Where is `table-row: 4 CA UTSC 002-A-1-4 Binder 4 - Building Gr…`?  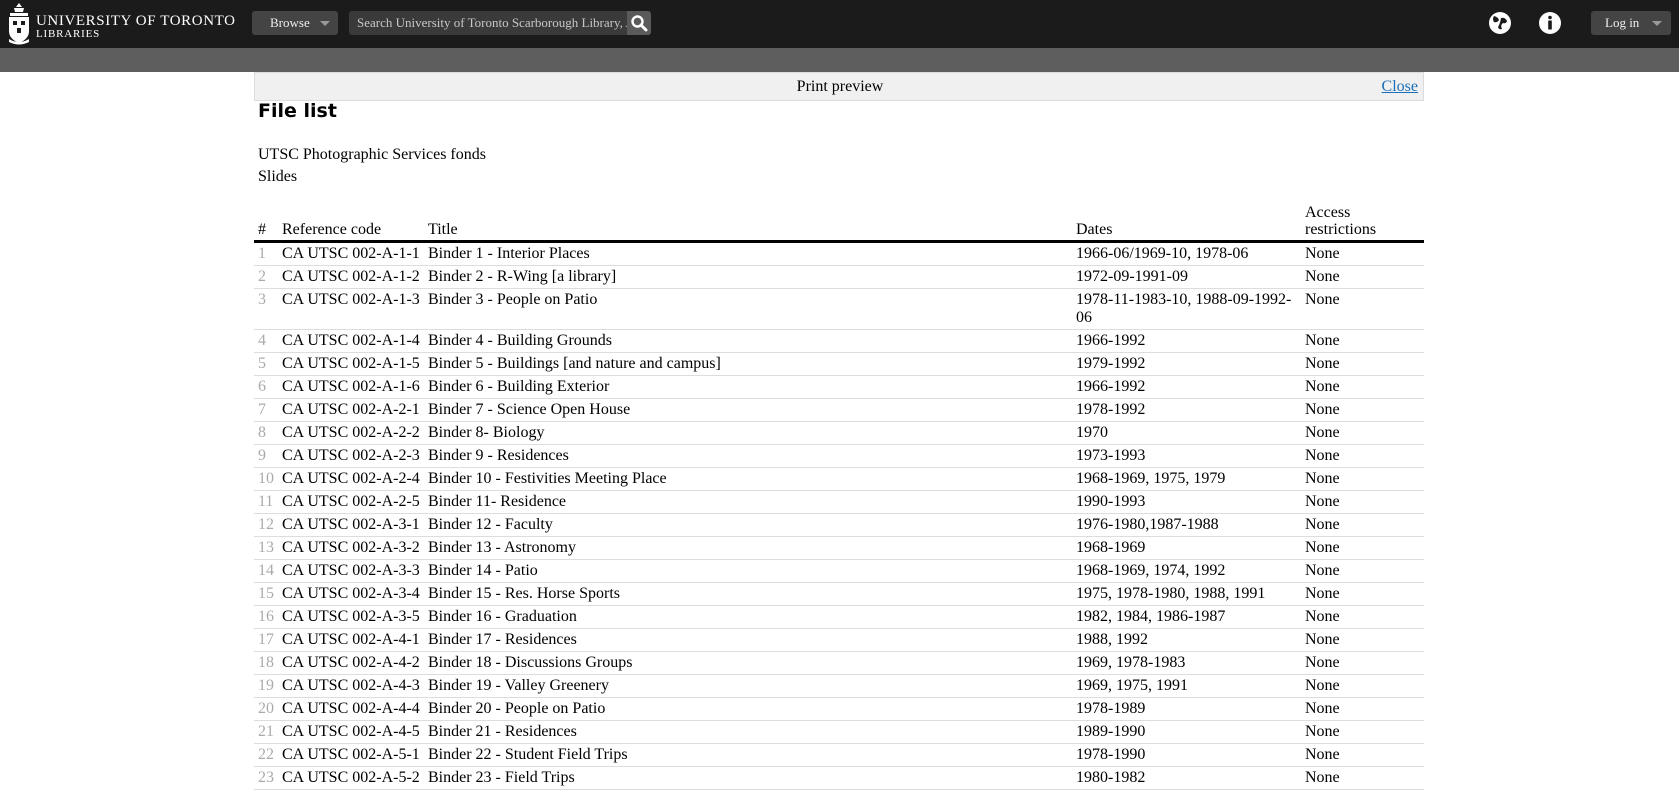 table-row: 4 CA UTSC 002-A-1-4 Binder 4 - Building Gr… is located at coordinates (839, 341).